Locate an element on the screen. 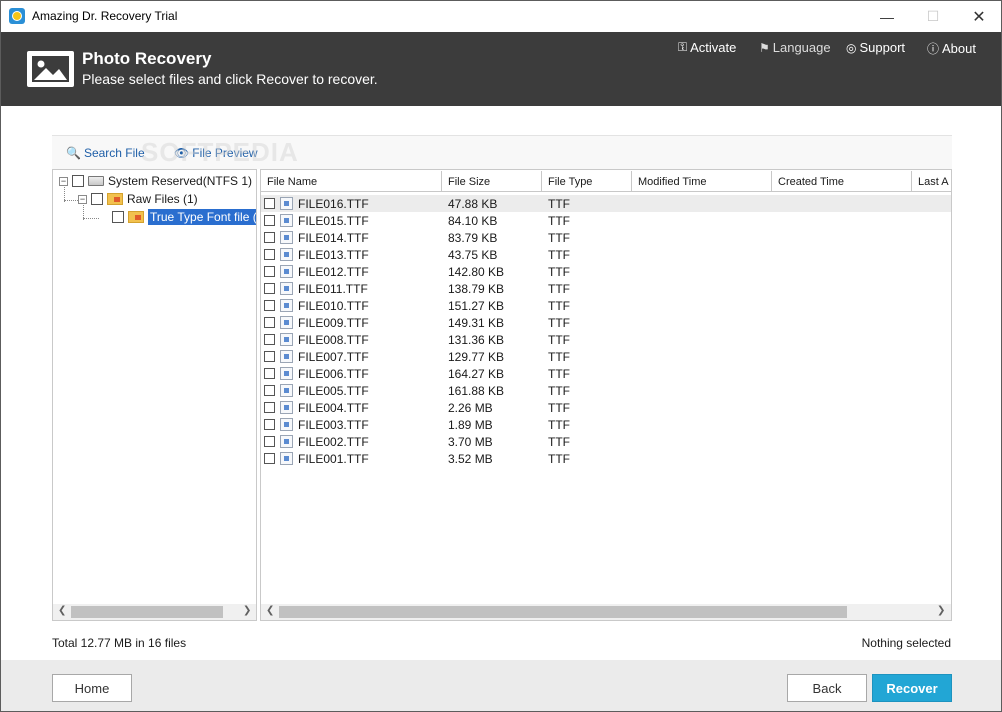  table-row: FILE009.TTF 149.31 KB TTF is located at coordinates (606, 322).